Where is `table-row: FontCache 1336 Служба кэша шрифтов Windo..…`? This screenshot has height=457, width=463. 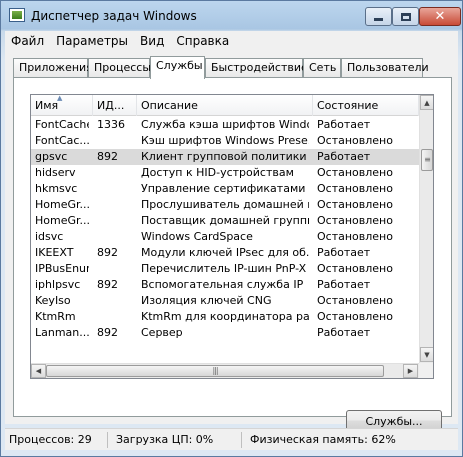 table-row: FontCache 1336 Служба кэша шрифтов Windo..… is located at coordinates (225, 125).